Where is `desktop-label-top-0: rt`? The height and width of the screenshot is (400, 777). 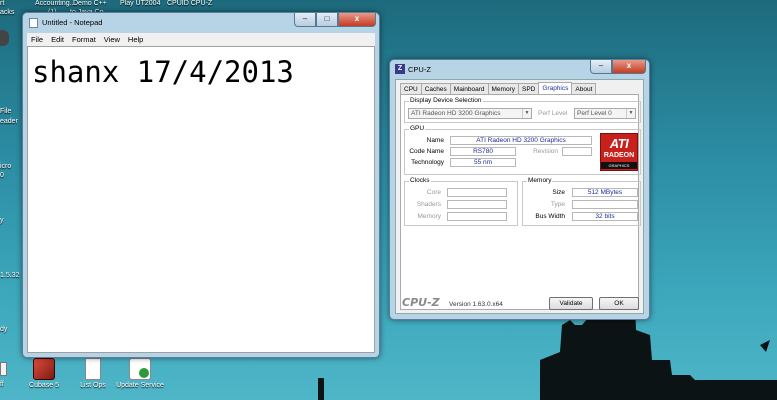 desktop-label-top-0: rt is located at coordinates (2, 4).